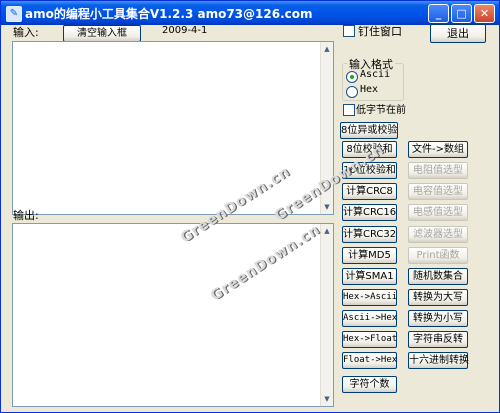 This screenshot has height=413, width=500. What do you see at coordinates (326, 315) in the screenshot?
I see `output-scrollbar: ▲ ▼` at bounding box center [326, 315].